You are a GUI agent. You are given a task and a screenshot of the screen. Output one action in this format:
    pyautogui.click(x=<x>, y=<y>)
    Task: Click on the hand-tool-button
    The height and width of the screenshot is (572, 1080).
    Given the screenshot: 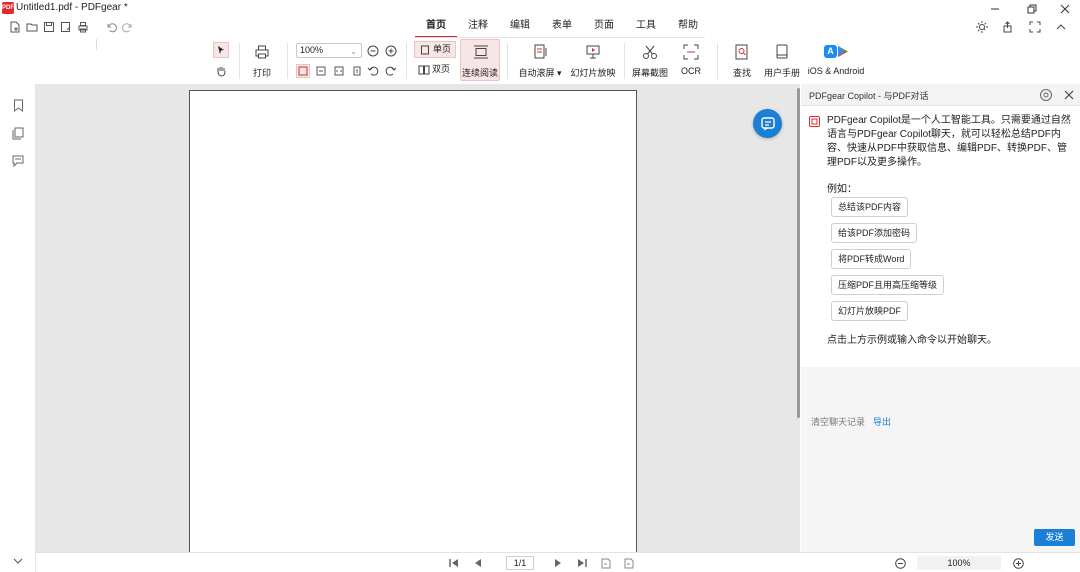 What is the action you would take?
    pyautogui.click(x=221, y=71)
    